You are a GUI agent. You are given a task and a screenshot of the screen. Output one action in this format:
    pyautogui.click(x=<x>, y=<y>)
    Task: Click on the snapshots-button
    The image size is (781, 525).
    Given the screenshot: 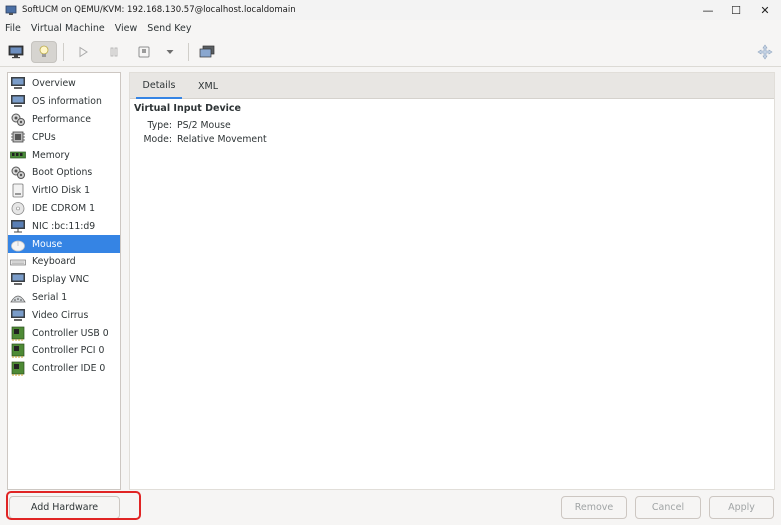 What is the action you would take?
    pyautogui.click(x=207, y=52)
    